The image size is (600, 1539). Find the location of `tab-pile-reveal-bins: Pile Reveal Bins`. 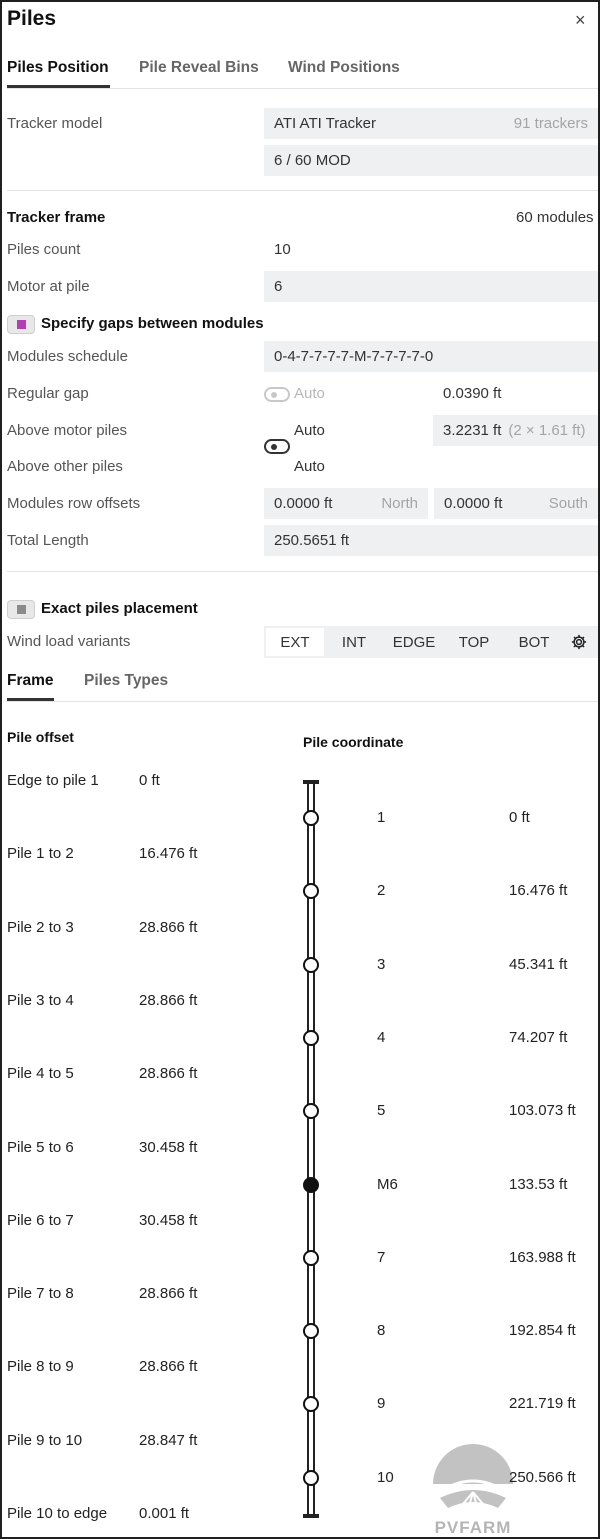

tab-pile-reveal-bins: Pile Reveal Bins is located at coordinates (199, 68).